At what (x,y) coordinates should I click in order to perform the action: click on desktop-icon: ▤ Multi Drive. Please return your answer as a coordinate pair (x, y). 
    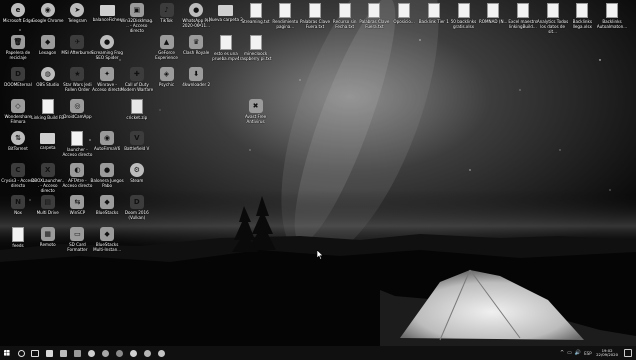
    Looking at the image, I should click on (48, 205).